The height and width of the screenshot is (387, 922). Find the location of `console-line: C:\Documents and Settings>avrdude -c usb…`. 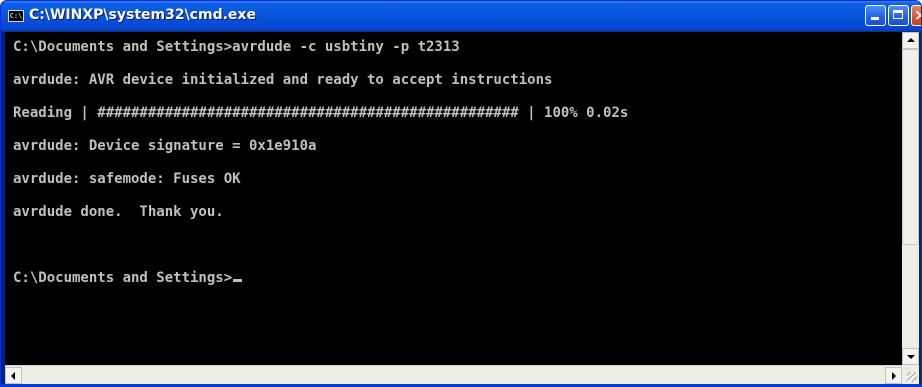

console-line: C:\Documents and Settings>avrdude -c usb… is located at coordinates (236, 47).